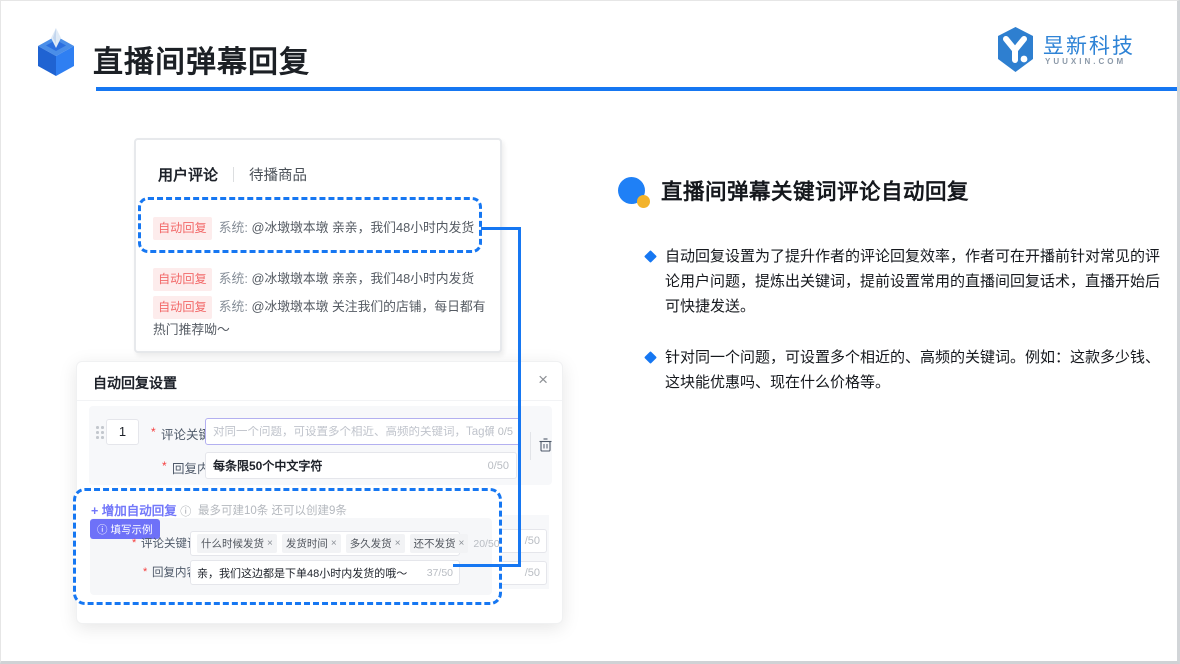 The image size is (1180, 664). What do you see at coordinates (310, 572) in the screenshot?
I see `example-reply-input-field` at bounding box center [310, 572].